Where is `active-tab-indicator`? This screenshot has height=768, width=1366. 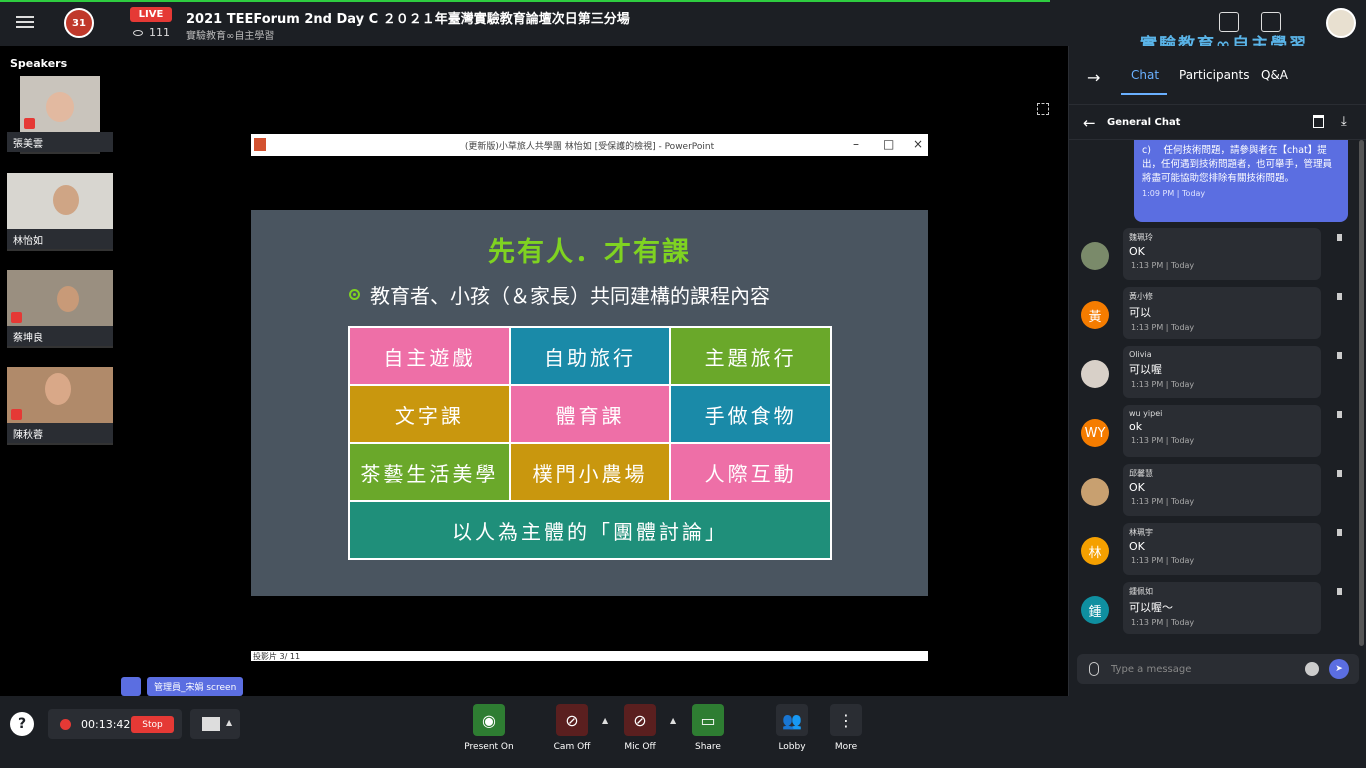 active-tab-indicator is located at coordinates (1144, 94).